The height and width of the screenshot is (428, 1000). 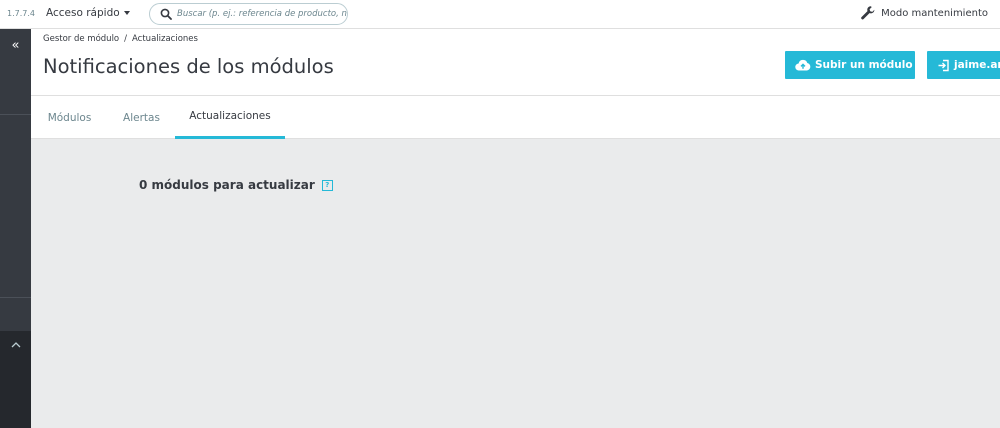 I want to click on maintenance-mode-label: Modo mantenimiento, so click(x=934, y=13).